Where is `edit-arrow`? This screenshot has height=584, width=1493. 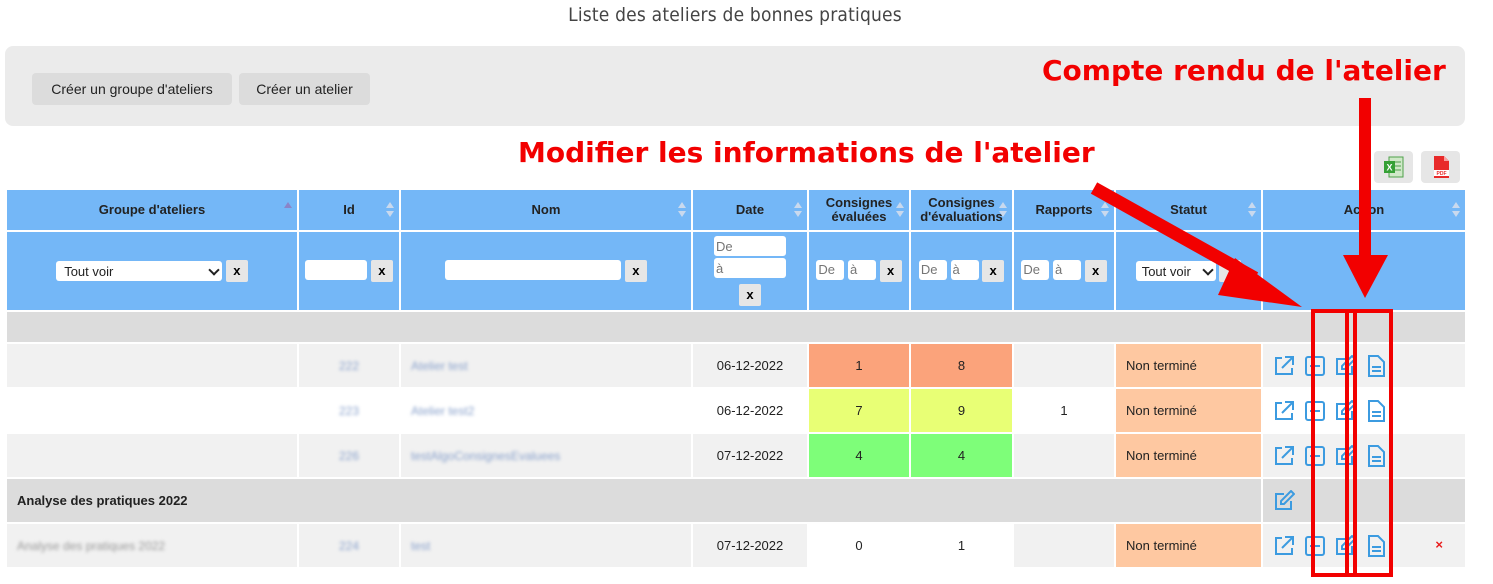 edit-arrow is located at coordinates (1196, 244).